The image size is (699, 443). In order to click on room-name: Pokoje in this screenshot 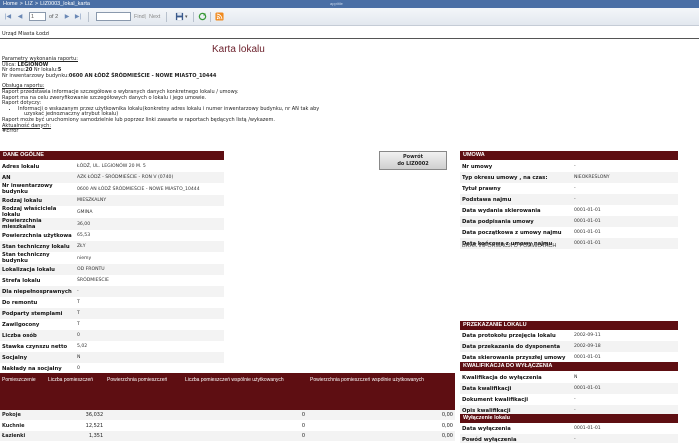, I will do `click(11, 415)`.